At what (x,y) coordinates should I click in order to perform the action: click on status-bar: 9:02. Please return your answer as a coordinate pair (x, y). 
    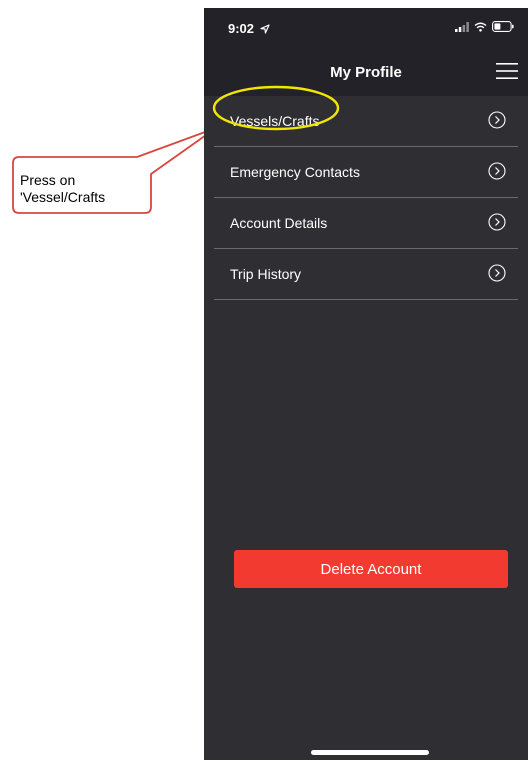
    Looking at the image, I should click on (366, 29).